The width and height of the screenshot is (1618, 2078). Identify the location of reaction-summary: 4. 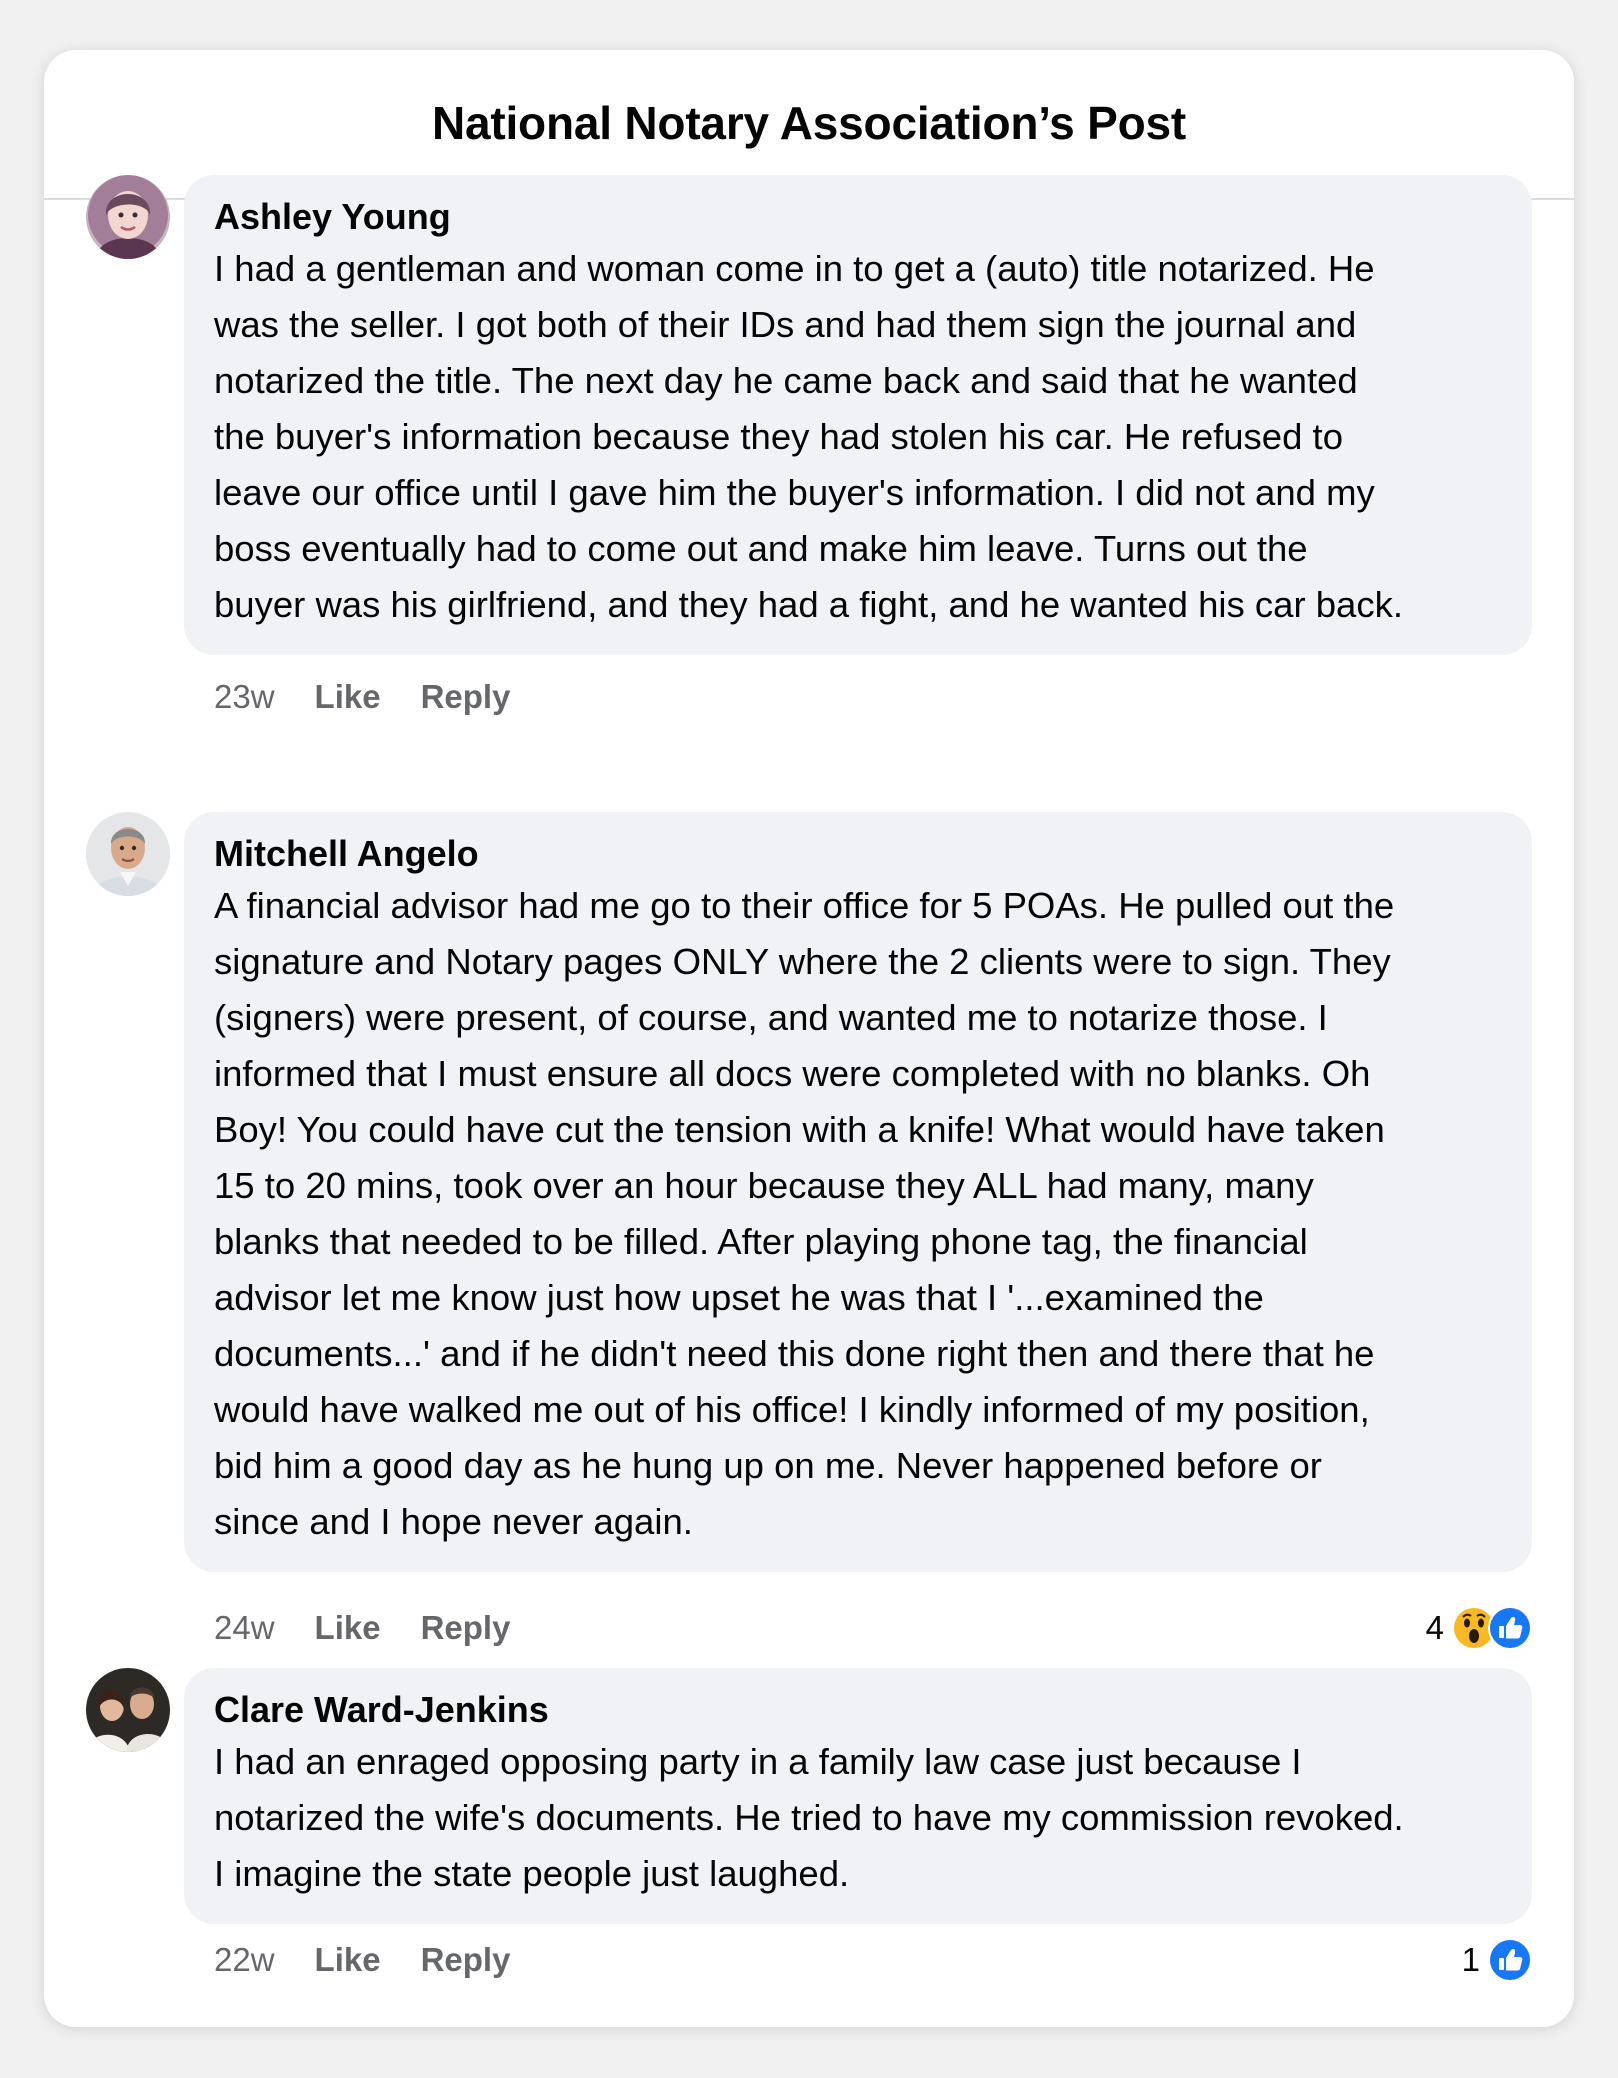
(1479, 1628).